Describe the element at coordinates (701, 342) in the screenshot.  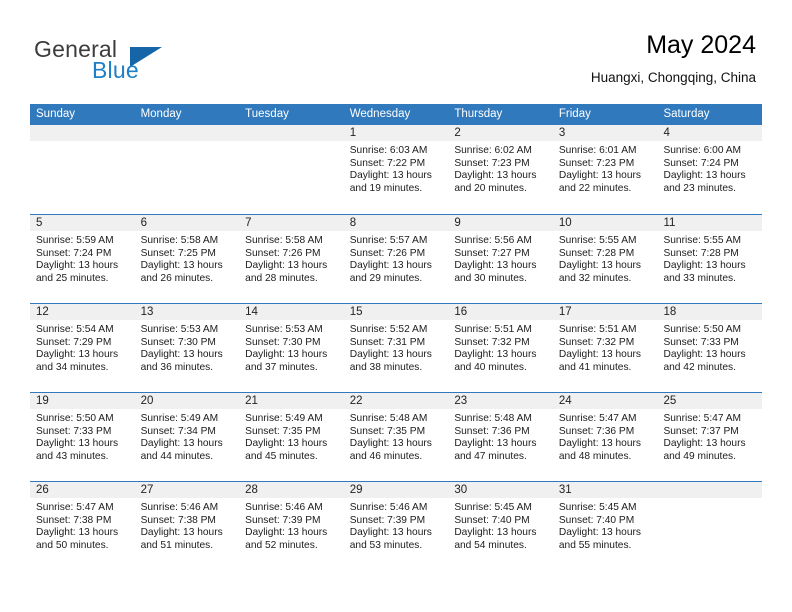
I see `sunset-text: Sunset: 7:33 PM` at that location.